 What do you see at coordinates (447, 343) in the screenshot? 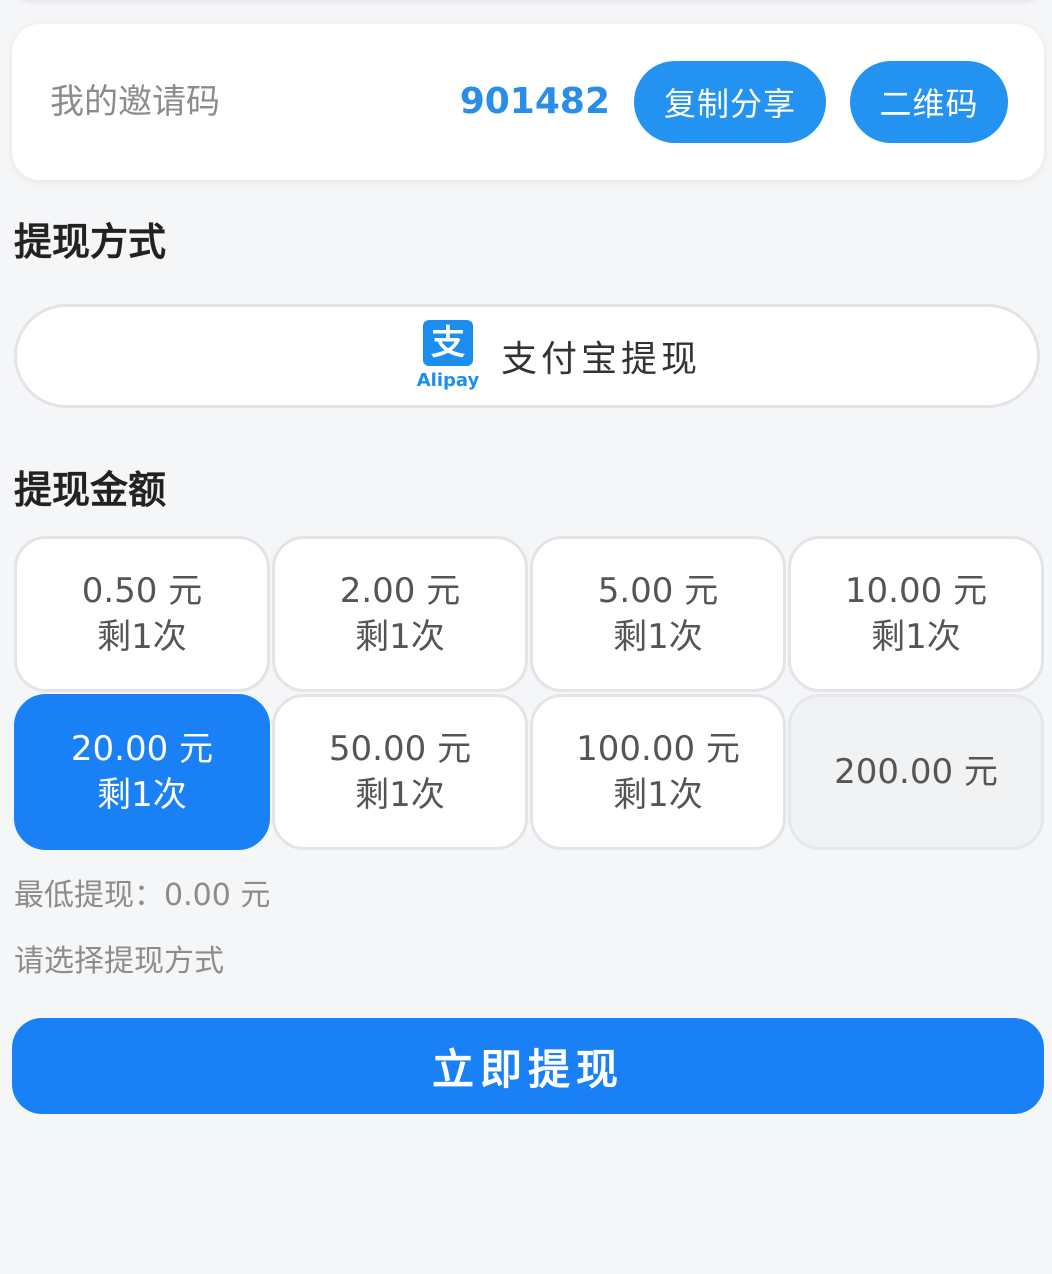
I see `alipay-logo-mark: 支` at bounding box center [447, 343].